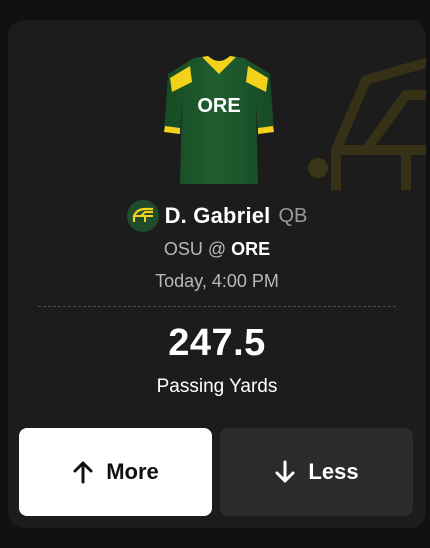 This screenshot has height=548, width=430. I want to click on helmet-icon, so click(142, 216).